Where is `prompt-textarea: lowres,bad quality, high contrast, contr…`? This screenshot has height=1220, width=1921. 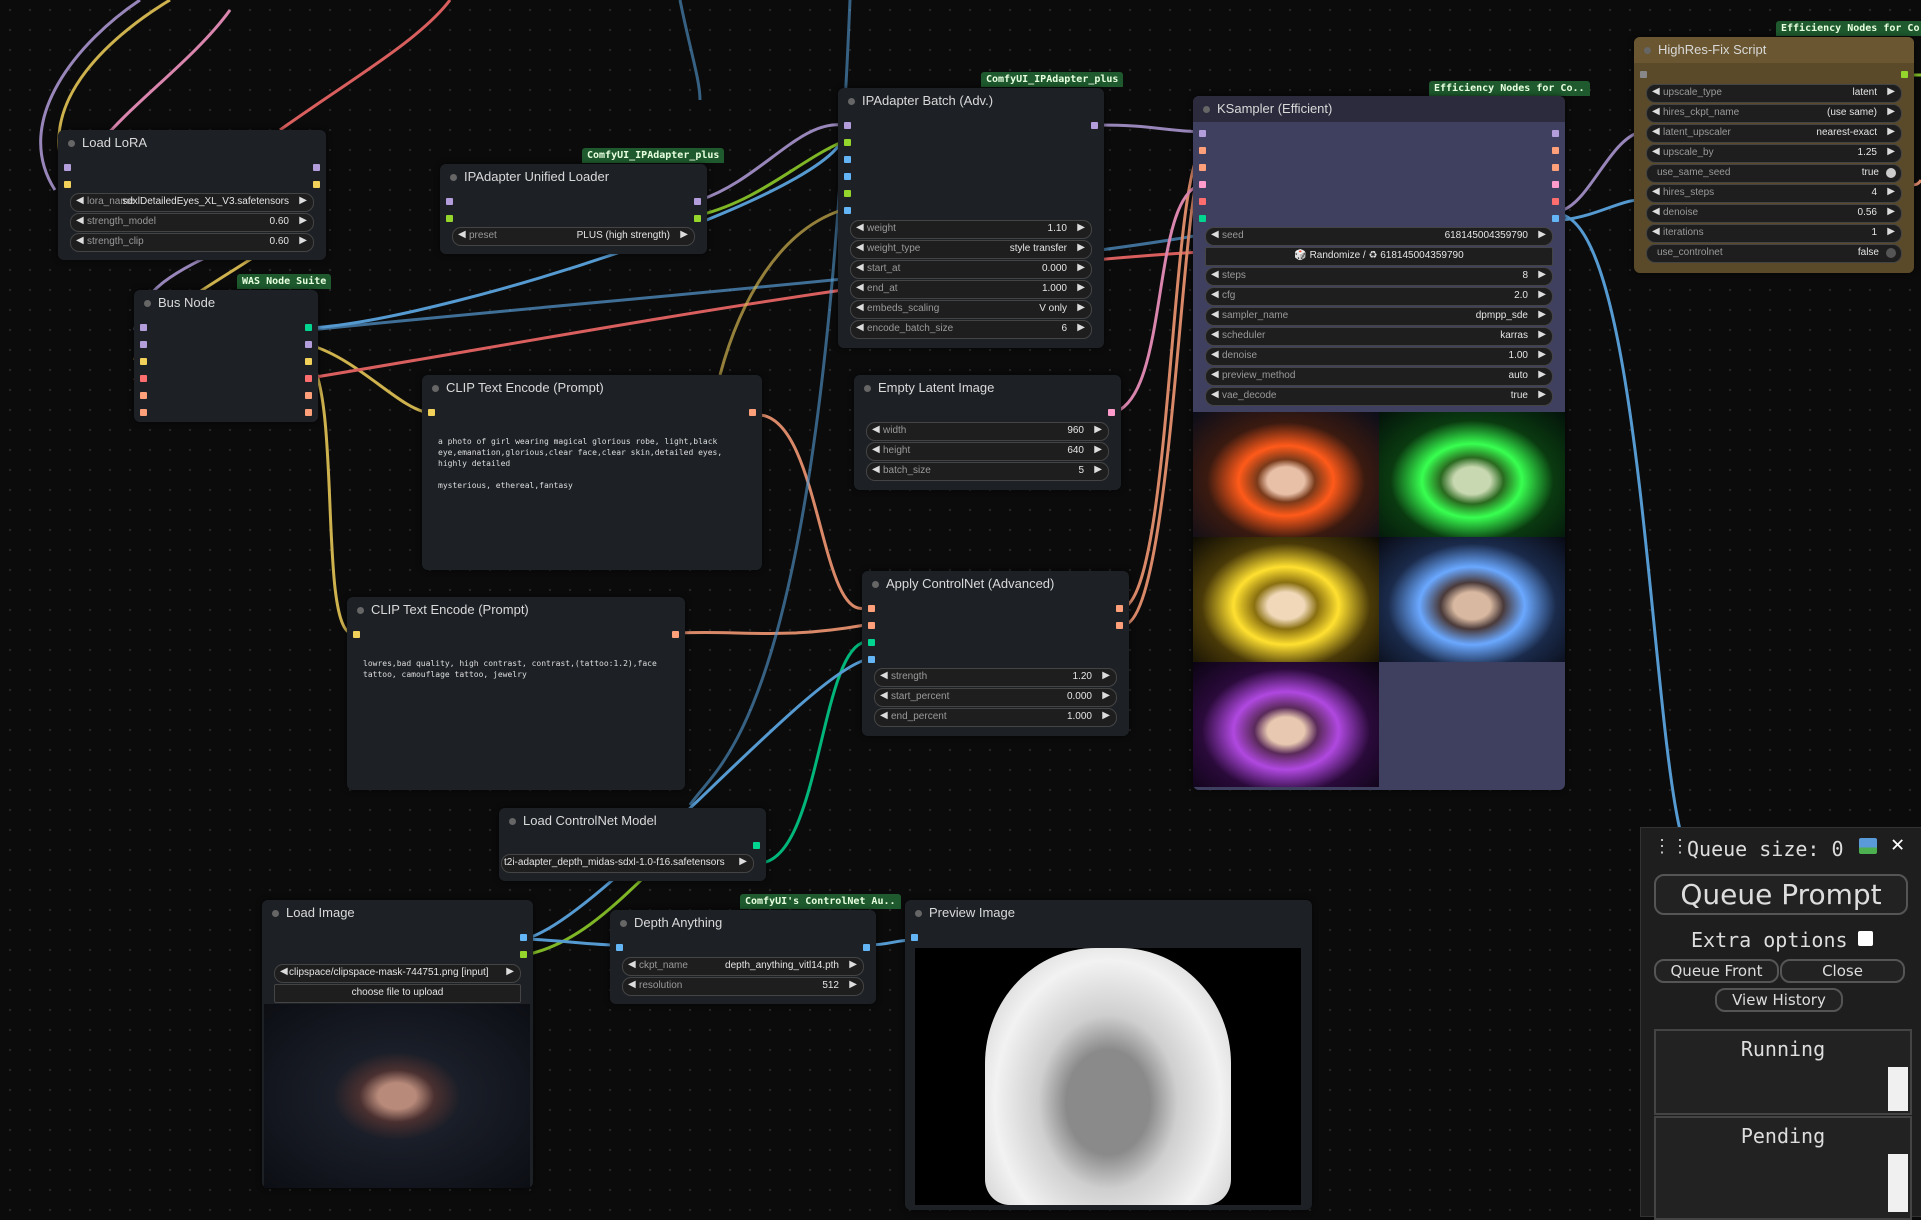 prompt-textarea: lowres,bad quality, high contrast, contr… is located at coordinates (516, 717).